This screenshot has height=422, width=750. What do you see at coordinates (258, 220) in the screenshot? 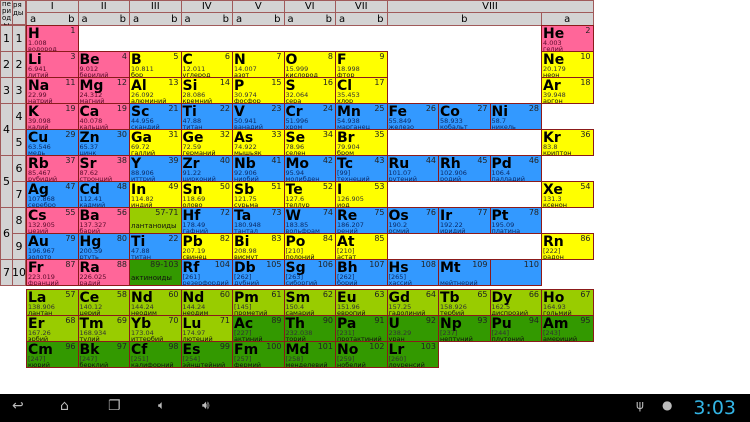
I see `element-cell: Ta 73 180.948 тантал` at bounding box center [258, 220].